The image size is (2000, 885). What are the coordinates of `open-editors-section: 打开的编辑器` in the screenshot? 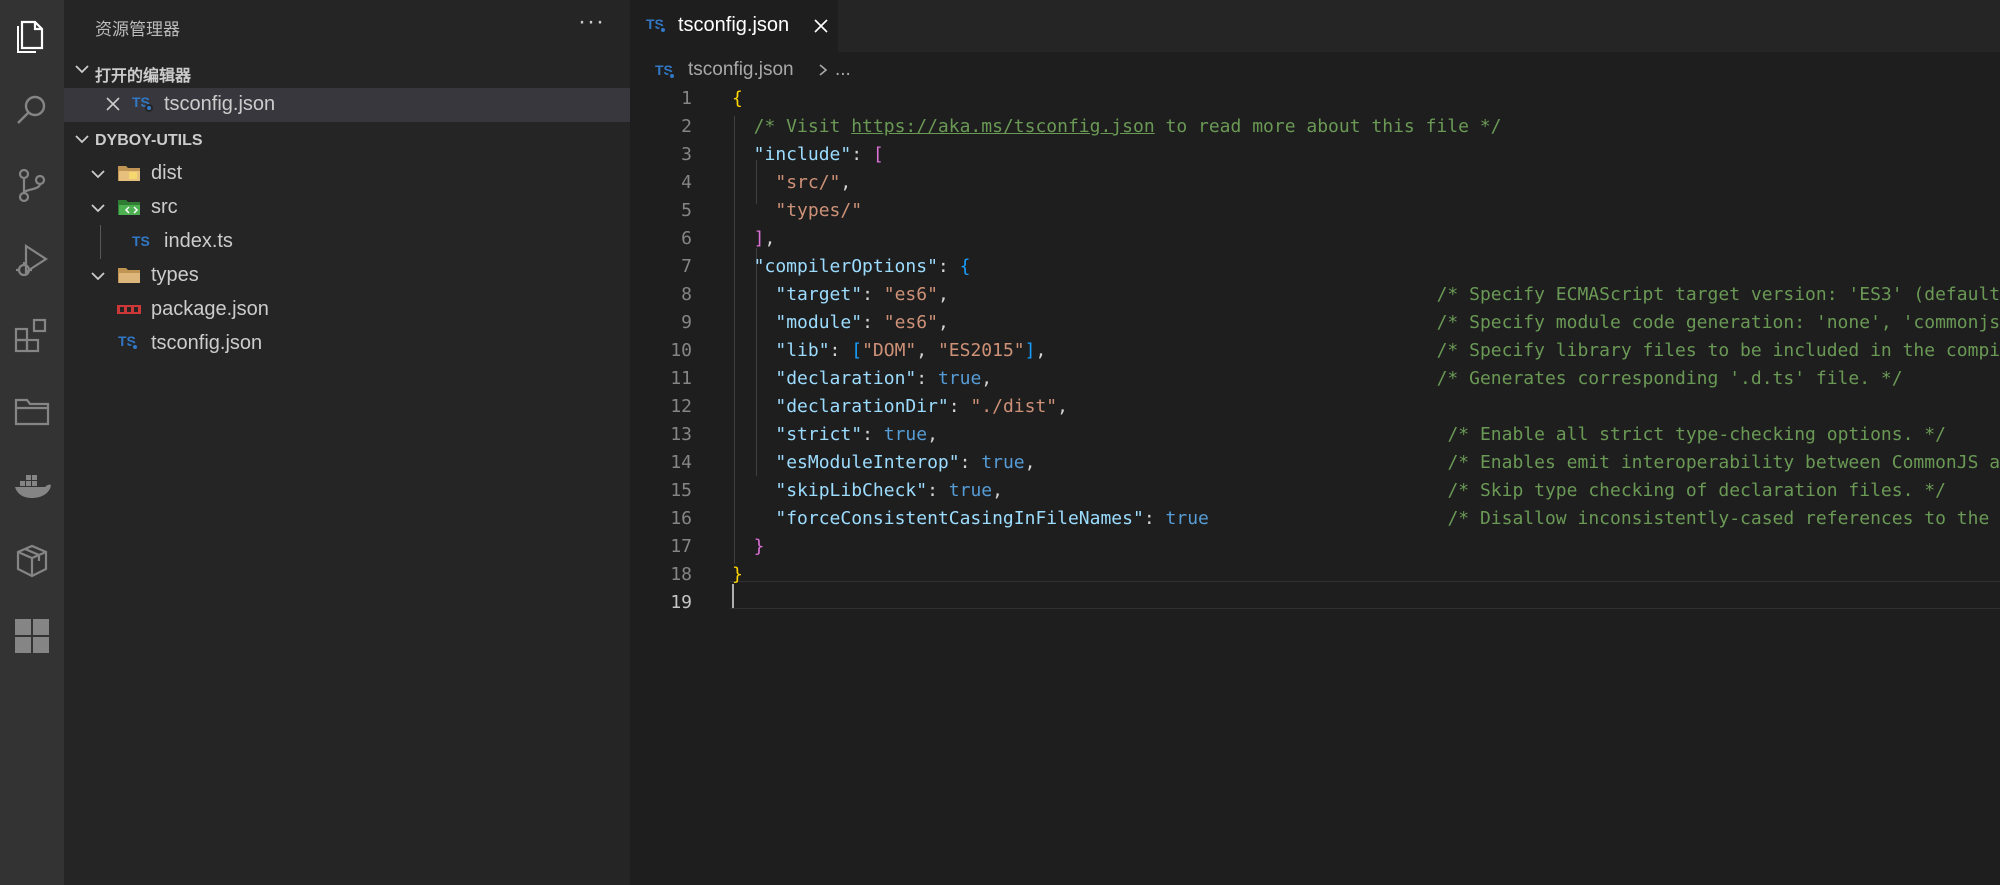 It's located at (347, 71).